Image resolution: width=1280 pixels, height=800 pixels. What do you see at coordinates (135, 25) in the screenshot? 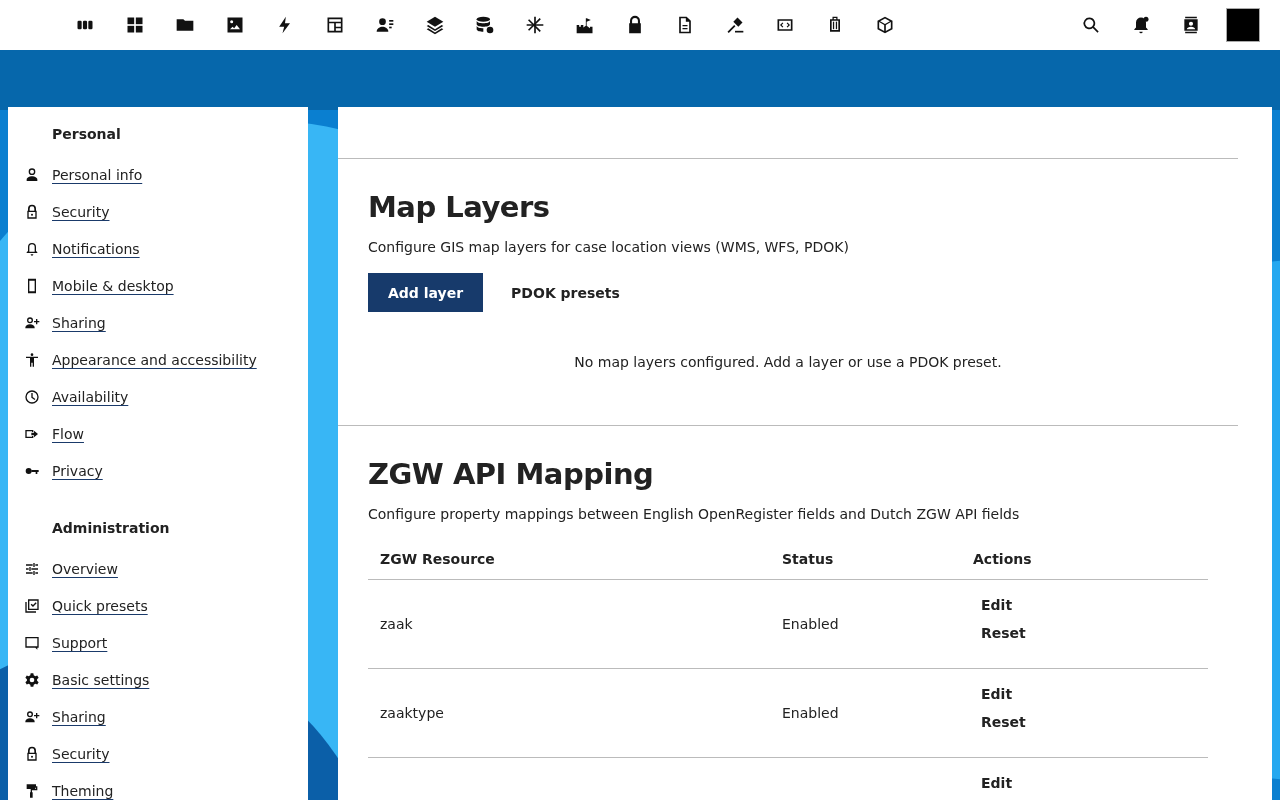
I see `grid-icon` at bounding box center [135, 25].